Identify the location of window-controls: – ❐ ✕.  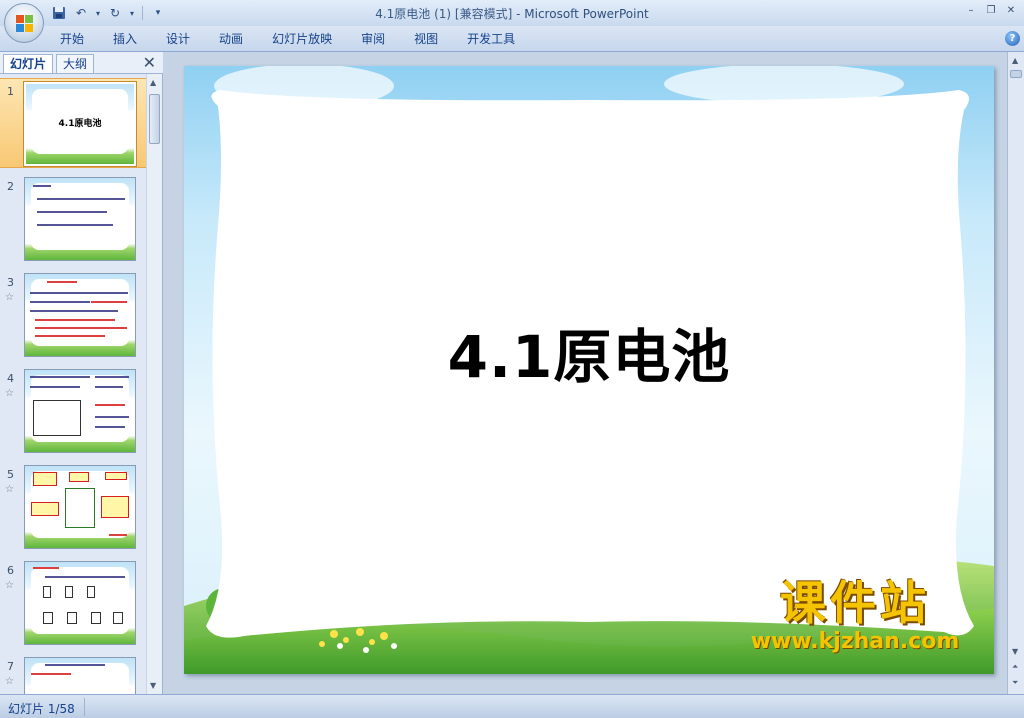
(991, 10).